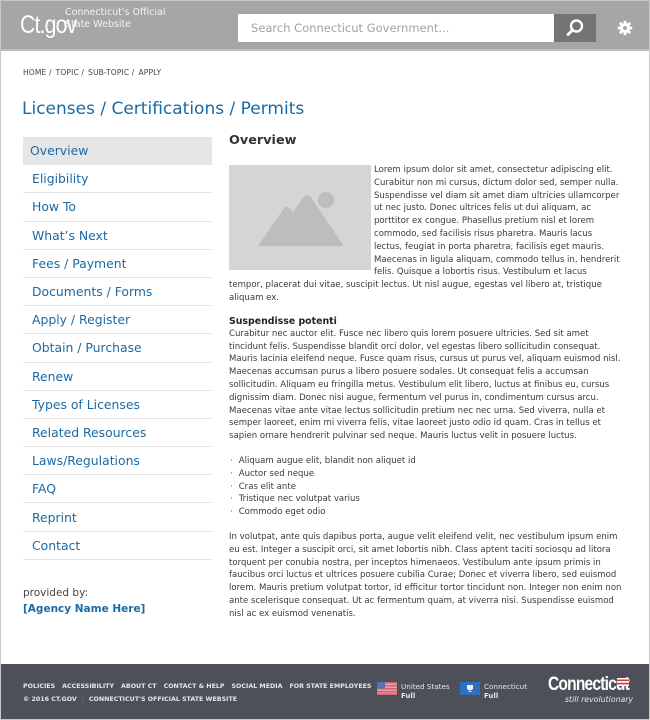 Image resolution: width=650 pixels, height=720 pixels. Describe the element at coordinates (50, 699) in the screenshot. I see `copyright-text: © 2016 CT.GOV` at that location.